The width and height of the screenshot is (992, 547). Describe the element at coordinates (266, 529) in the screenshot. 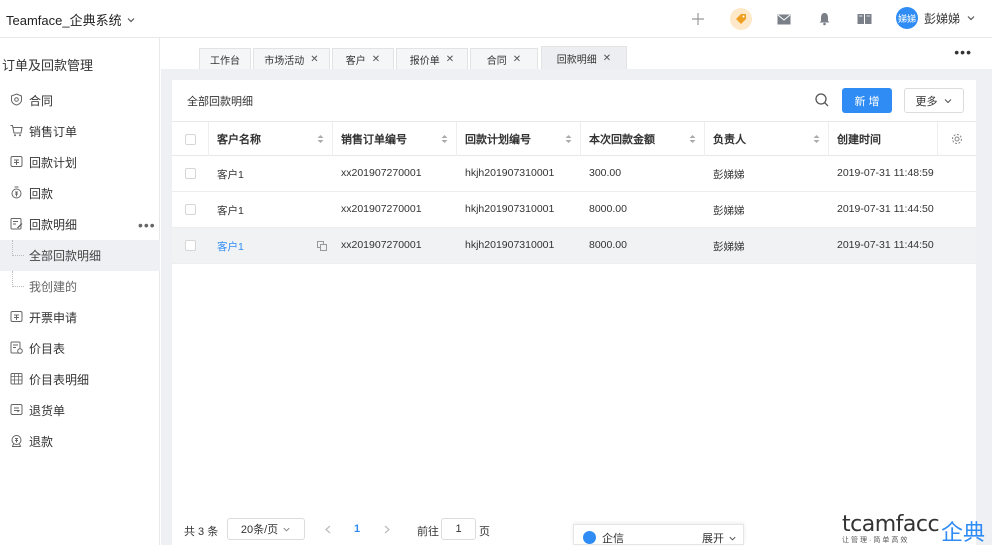

I see `page-size-select: 20条/页` at that location.